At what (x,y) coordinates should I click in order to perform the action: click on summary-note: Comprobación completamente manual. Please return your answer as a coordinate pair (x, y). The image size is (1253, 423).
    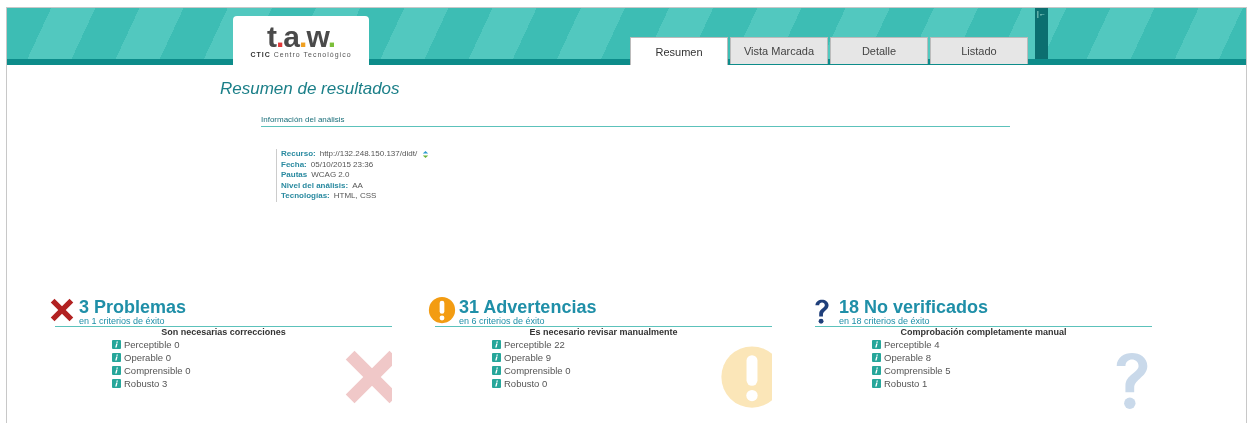
    Looking at the image, I should click on (983, 332).